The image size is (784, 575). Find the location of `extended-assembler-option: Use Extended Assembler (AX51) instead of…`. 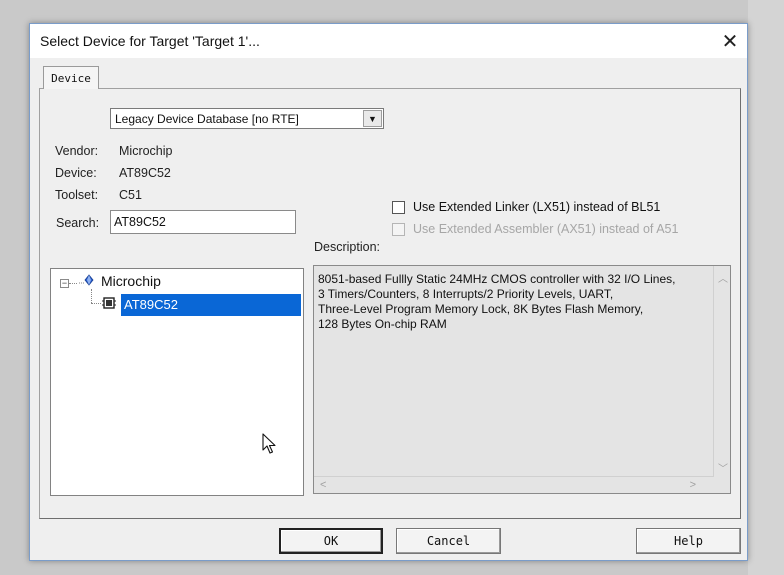

extended-assembler-option: Use Extended Assembler (AX51) instead of… is located at coordinates (535, 229).